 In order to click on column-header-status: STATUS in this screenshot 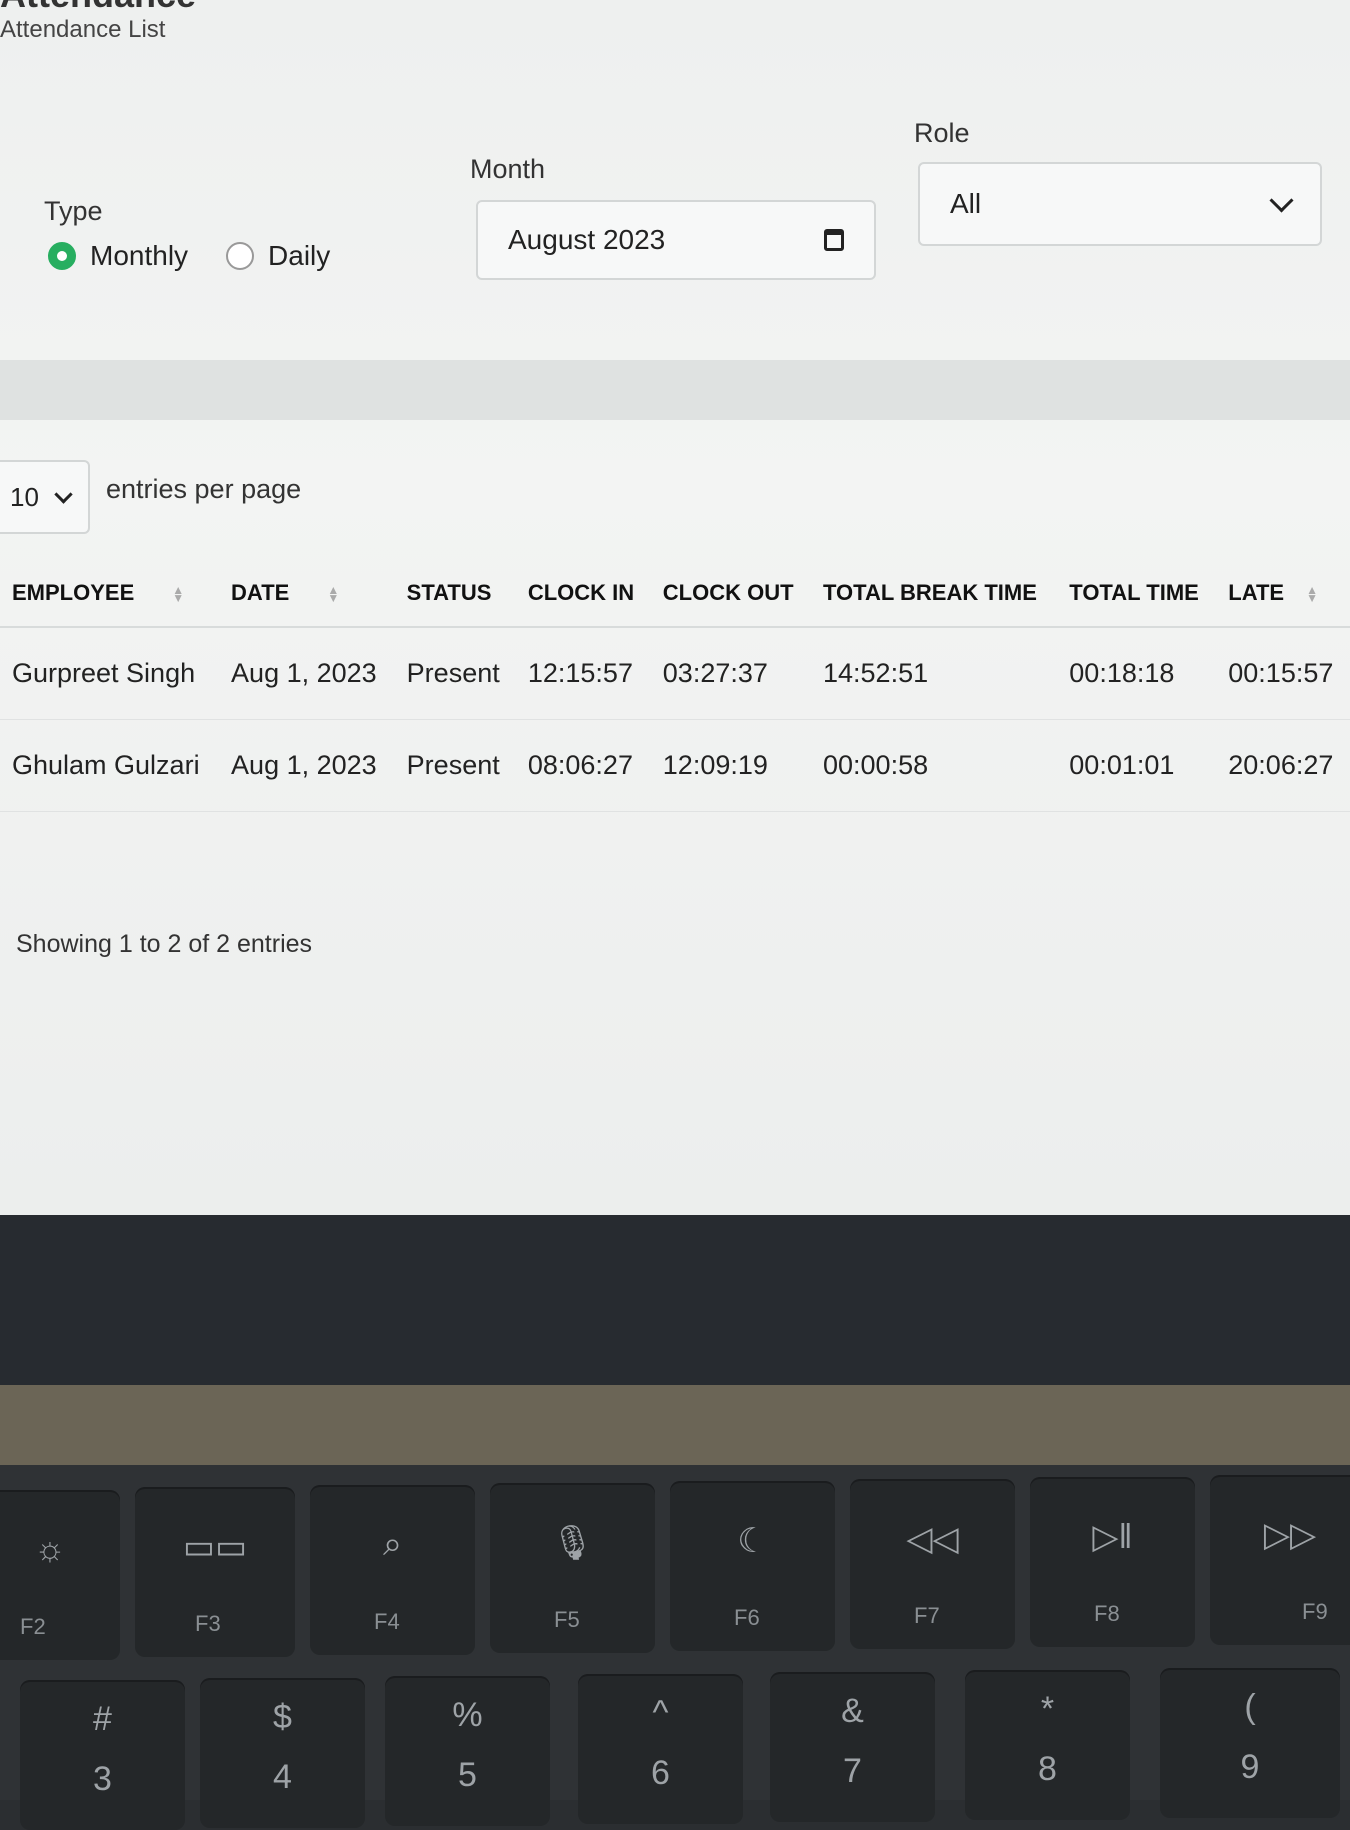, I will do `click(455, 594)`.